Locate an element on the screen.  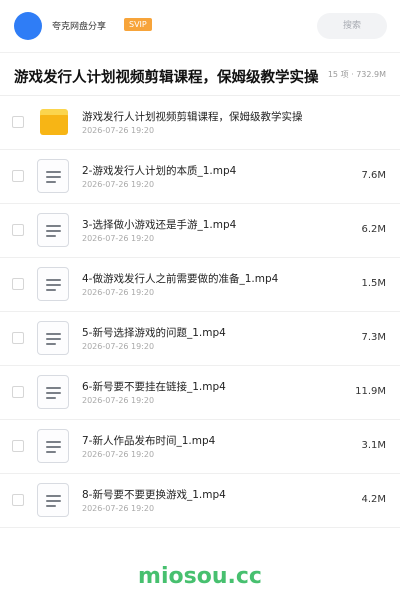
file-size: 7.6M is located at coordinates (373, 175).